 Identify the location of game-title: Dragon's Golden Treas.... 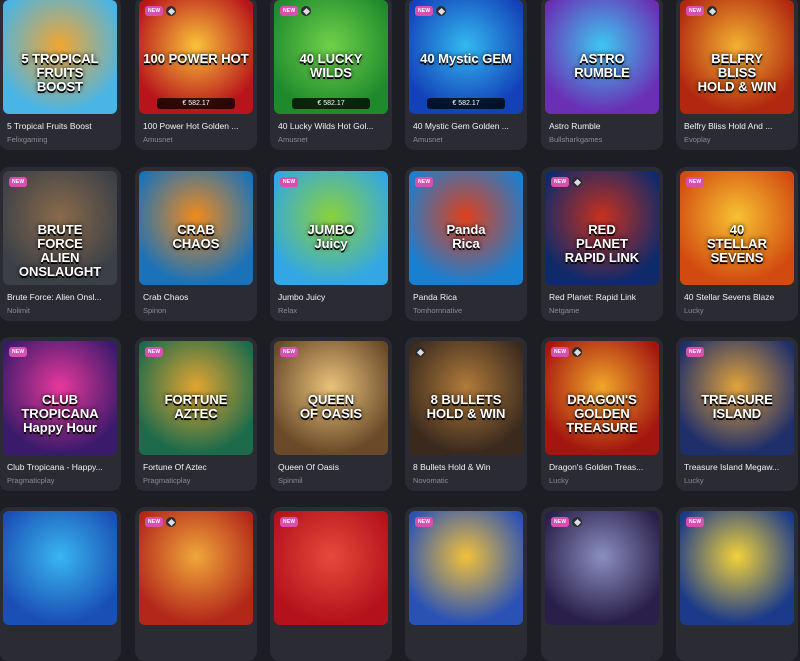
(603, 467).